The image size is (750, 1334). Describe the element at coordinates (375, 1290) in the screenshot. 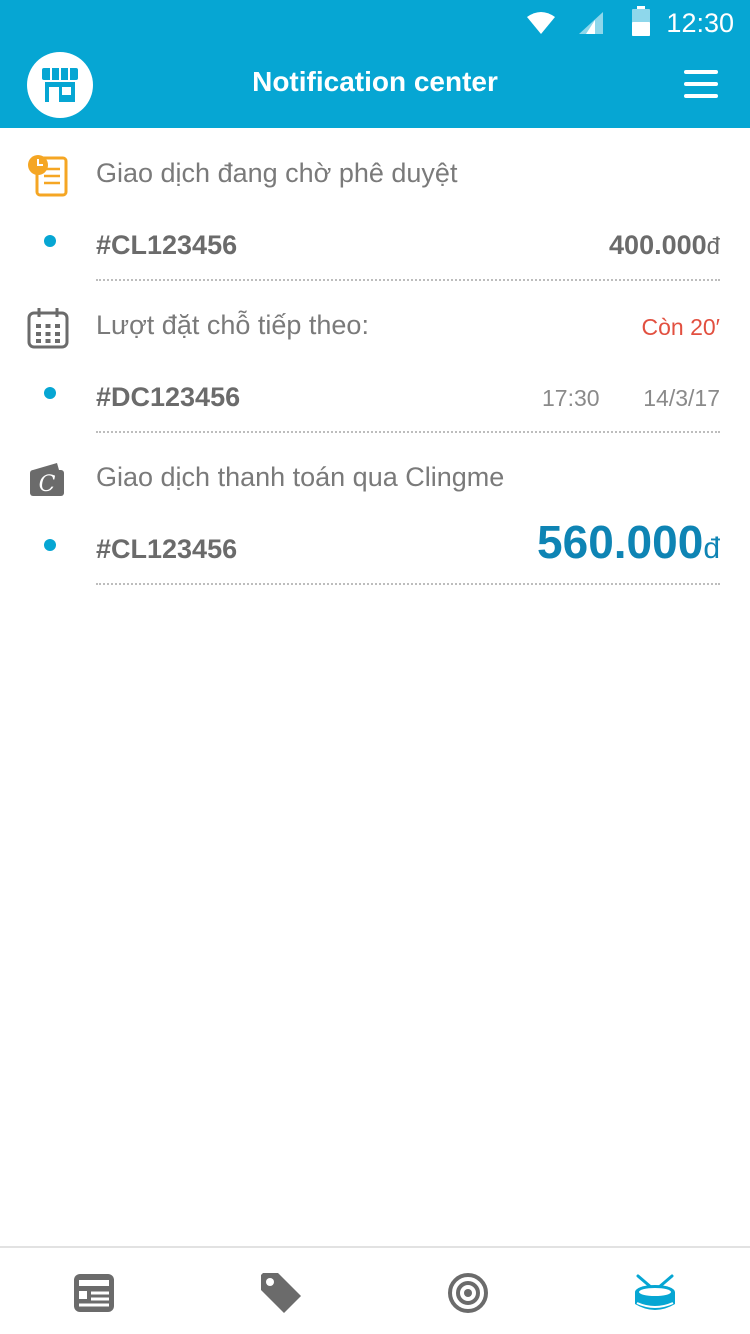

I see `bottom-tab-bar` at that location.